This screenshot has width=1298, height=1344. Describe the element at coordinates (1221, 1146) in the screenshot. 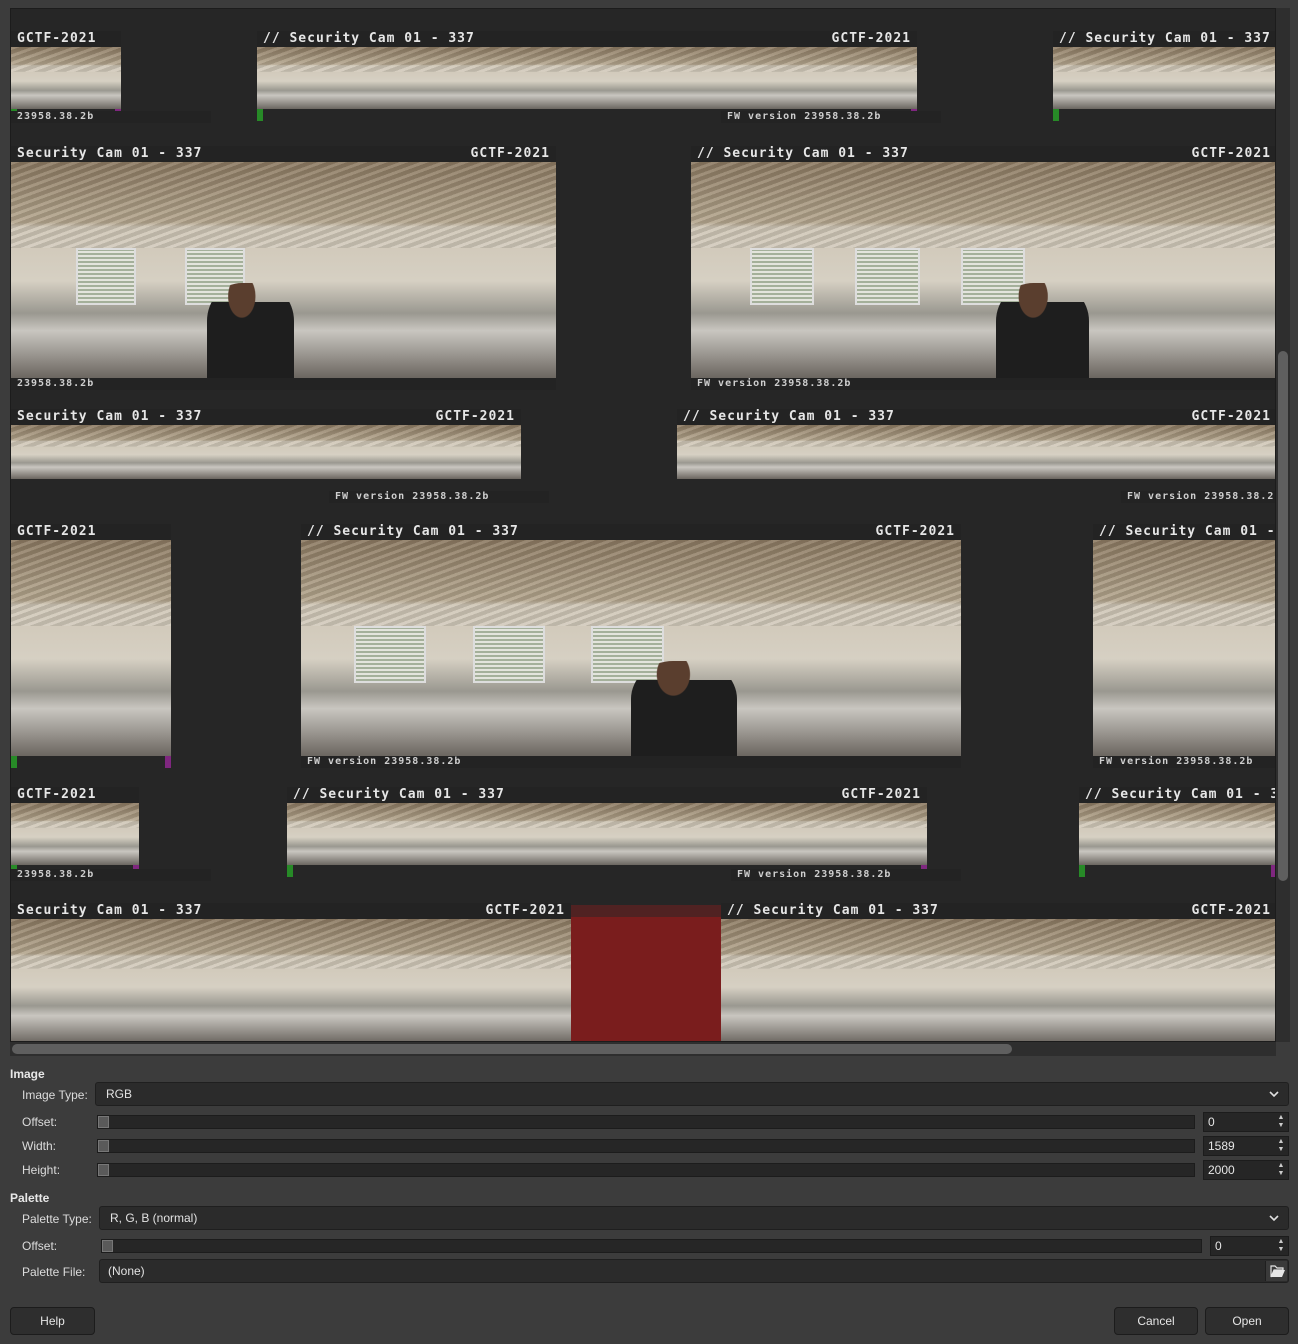

I see `image-width-value: 1589` at that location.